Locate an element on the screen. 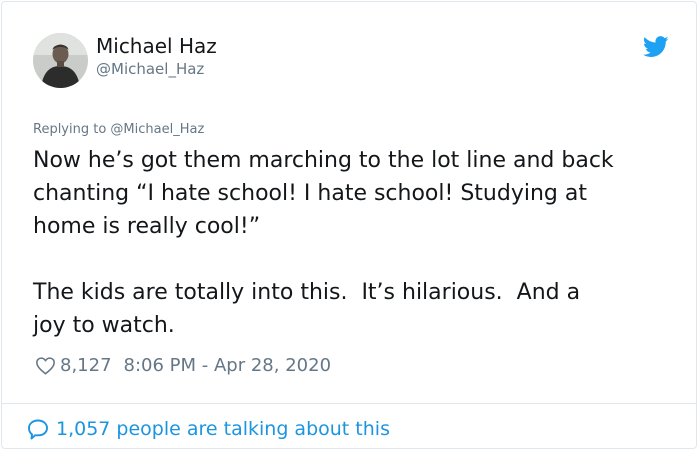  tweet-timestamp: 8:06 PM - Apr 28, 2020 is located at coordinates (227, 365).